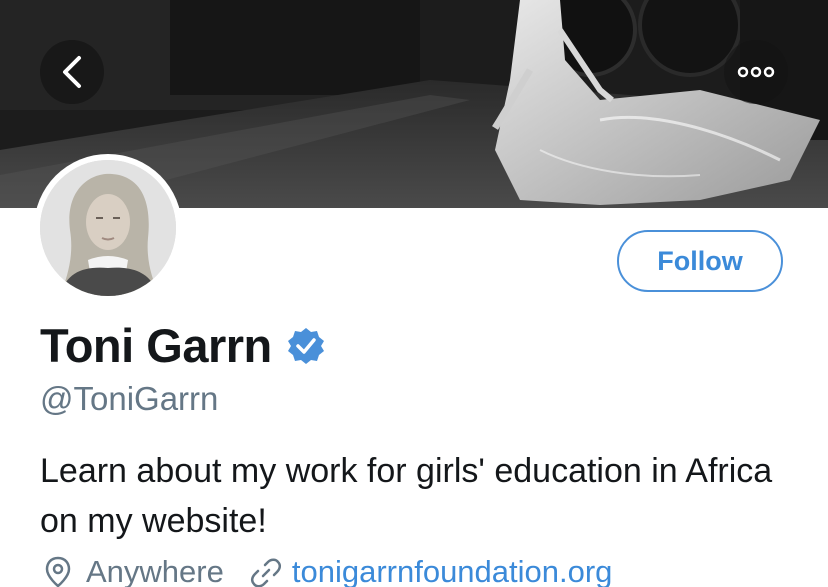 This screenshot has height=587, width=828. What do you see at coordinates (155, 570) in the screenshot?
I see `profile-location: Anywhere` at bounding box center [155, 570].